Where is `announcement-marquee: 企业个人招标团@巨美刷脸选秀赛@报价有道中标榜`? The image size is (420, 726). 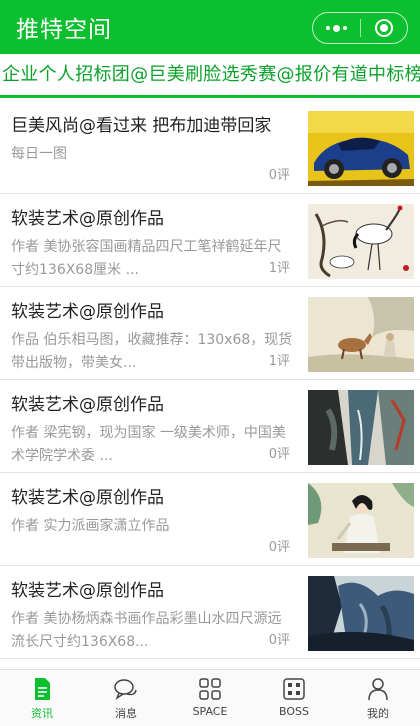 announcement-marquee: 企业个人招标团@巨美刷脸选秀赛@报价有道中标榜 is located at coordinates (210, 76).